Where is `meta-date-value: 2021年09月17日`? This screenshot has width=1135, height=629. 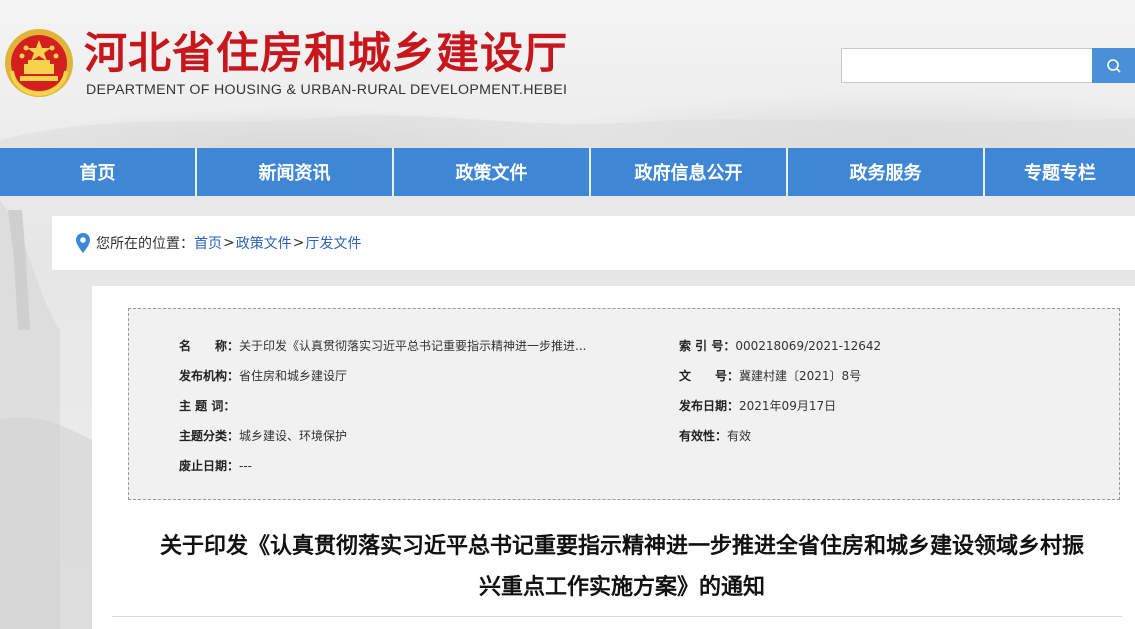
meta-date-value: 2021年09月17日 is located at coordinates (788, 406).